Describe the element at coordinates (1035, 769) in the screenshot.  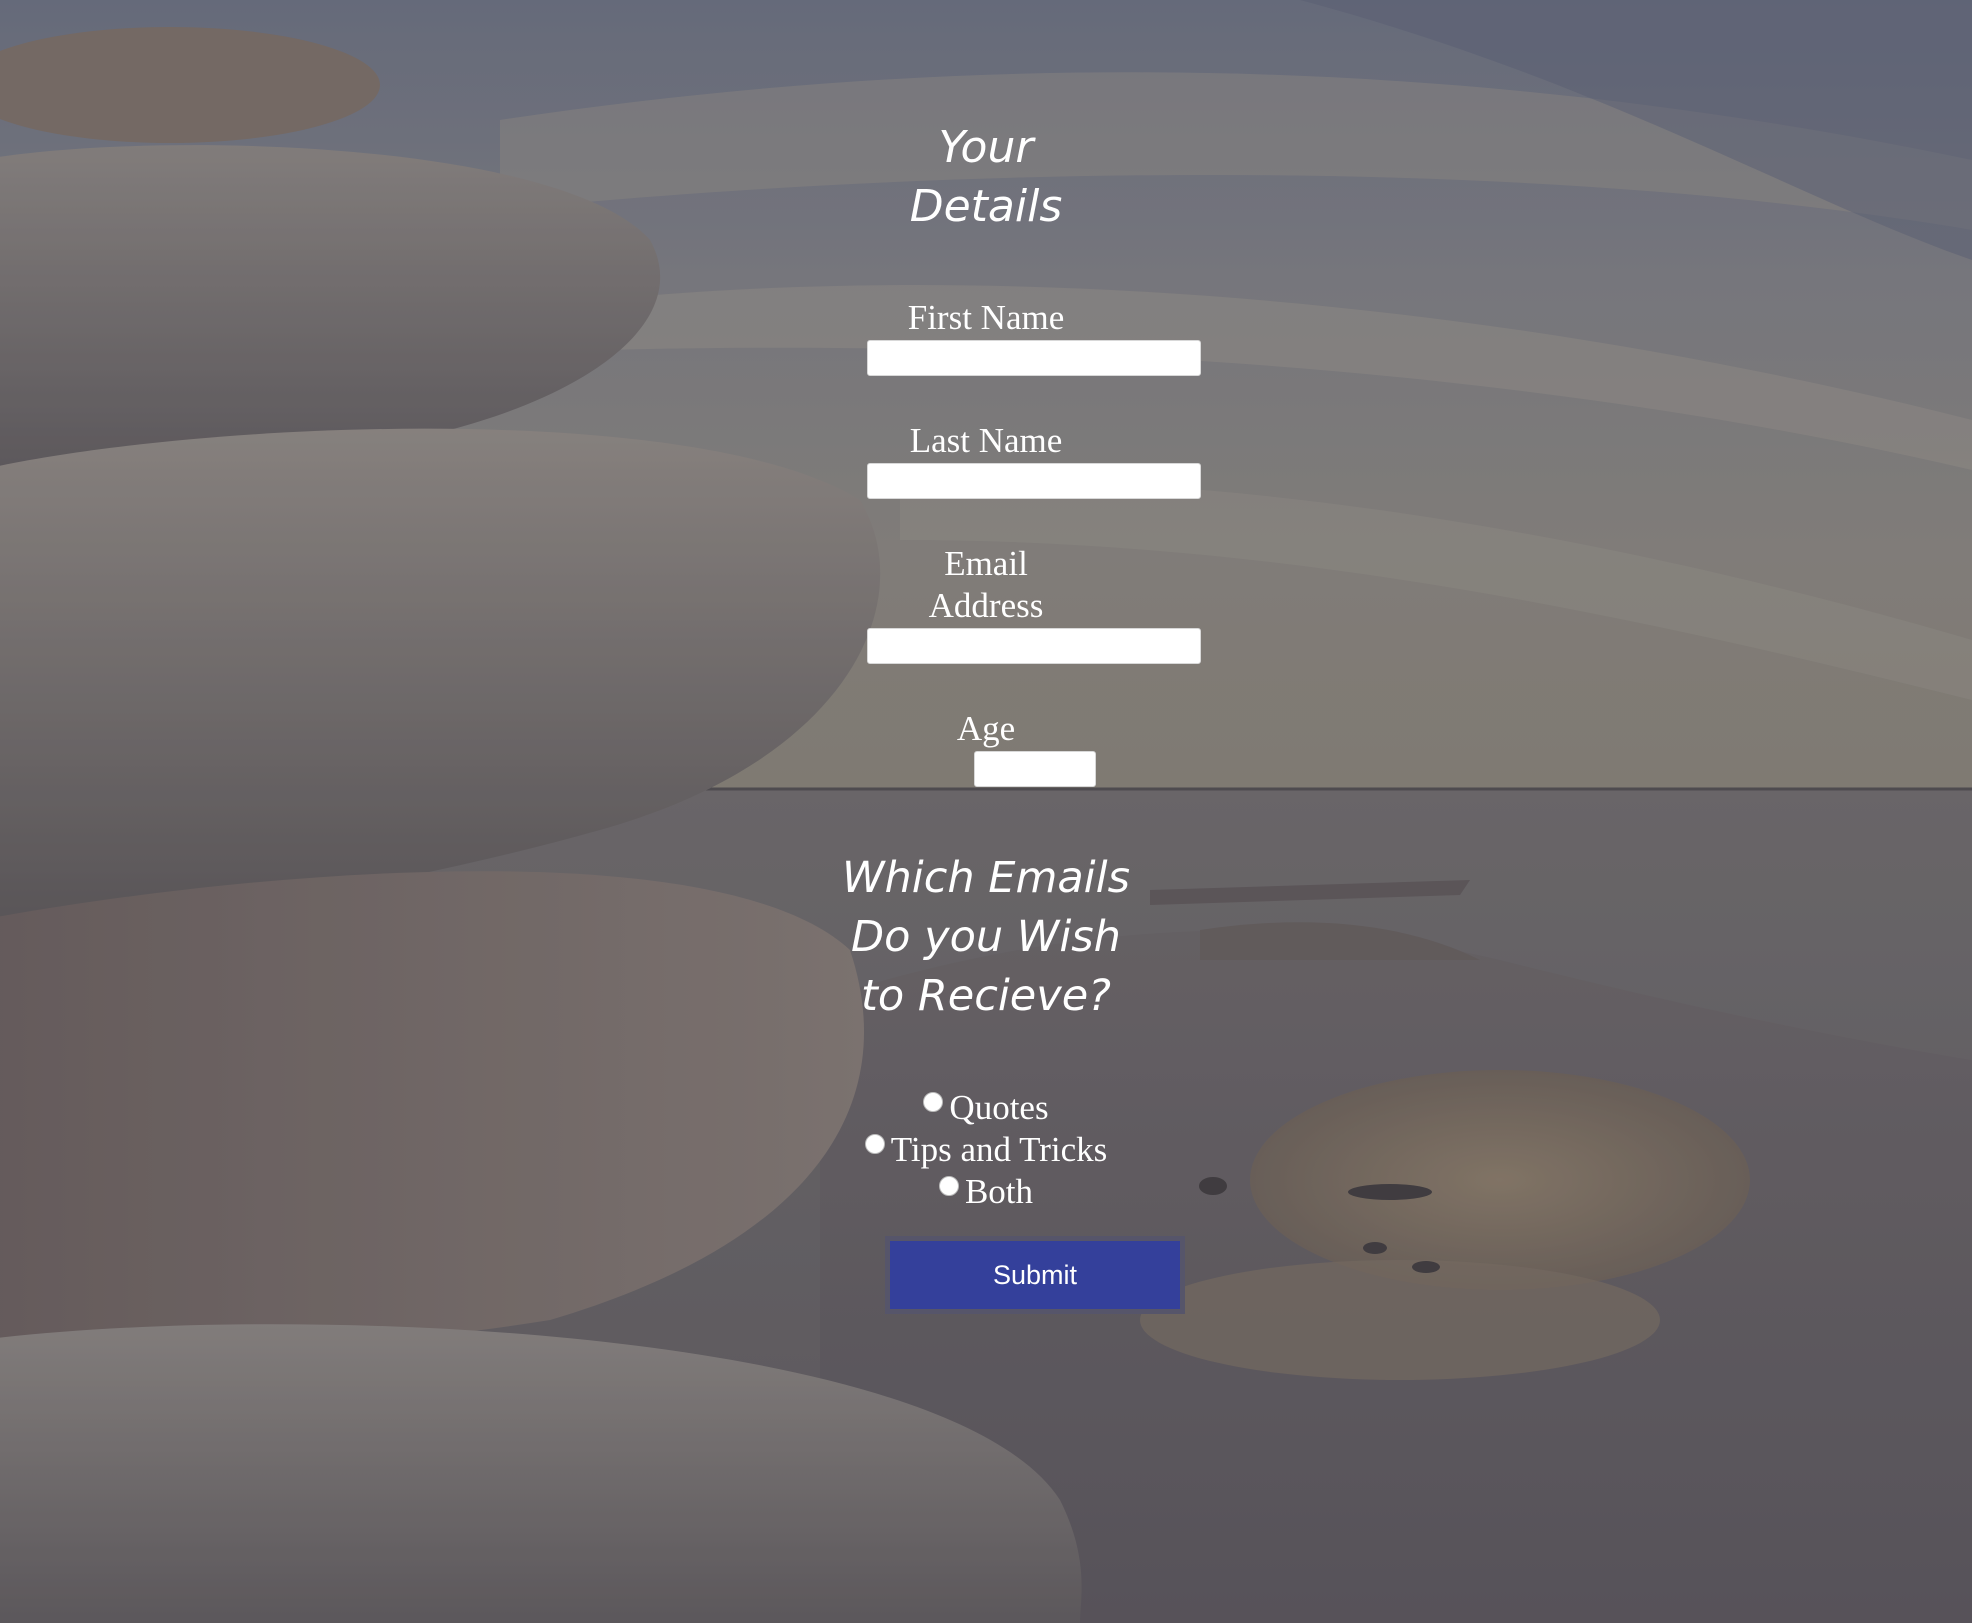
I see `age-input` at that location.